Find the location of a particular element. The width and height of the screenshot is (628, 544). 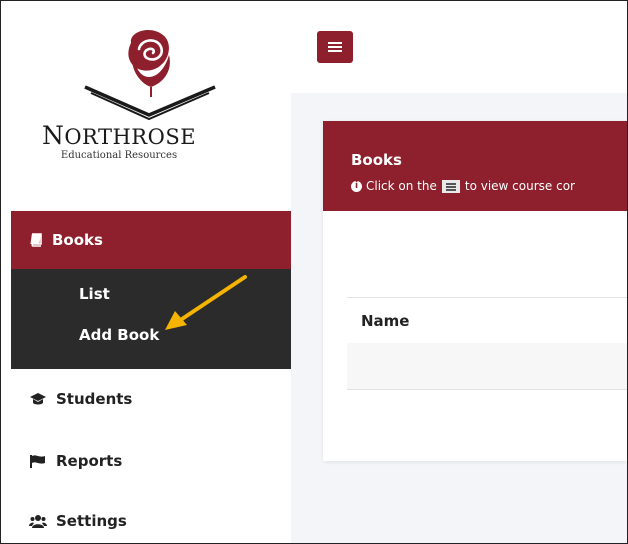

sidebar-item-books: Books is located at coordinates (151, 240).